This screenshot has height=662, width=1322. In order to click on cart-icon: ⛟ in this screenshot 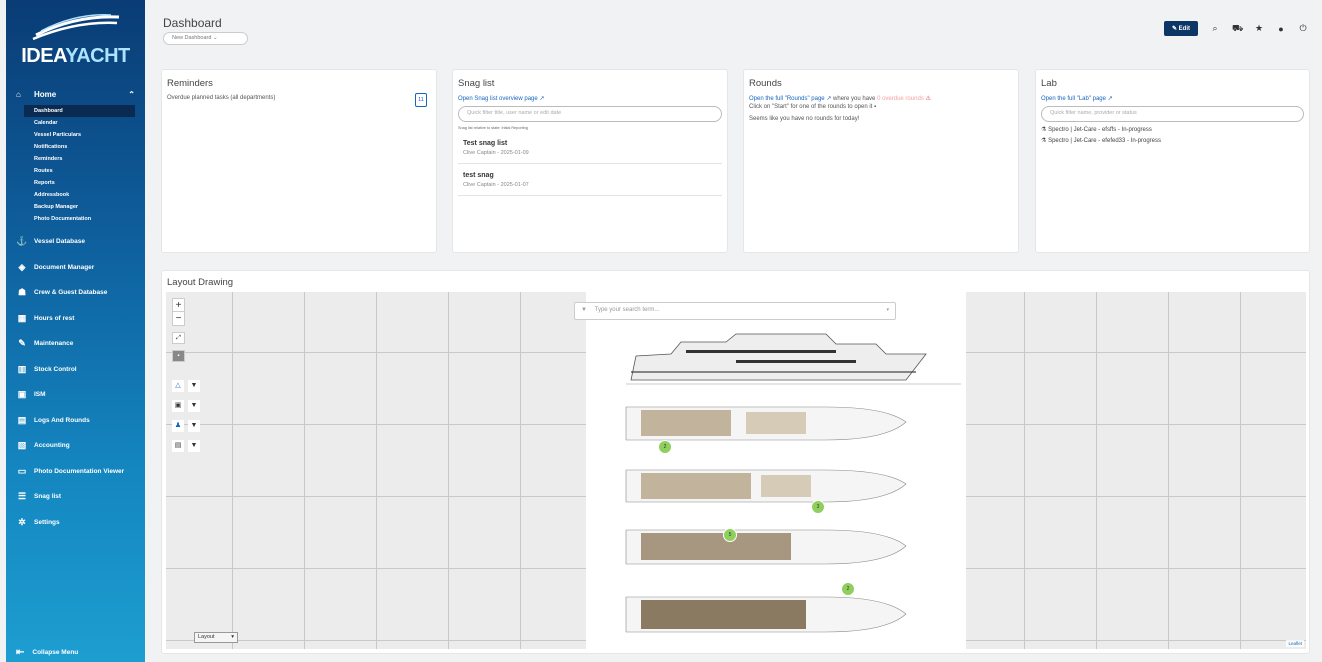, I will do `click(1237, 29)`.